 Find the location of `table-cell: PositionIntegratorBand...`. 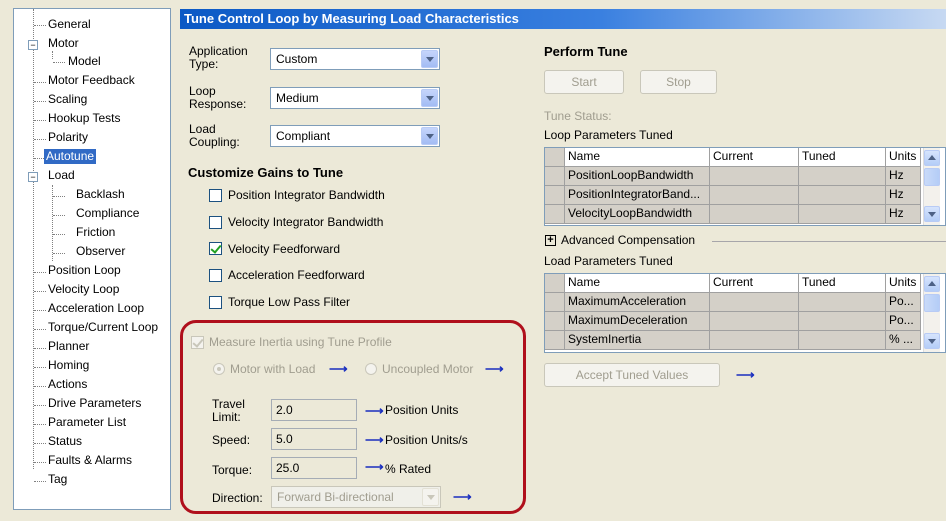

table-cell: PositionIntegratorBand... is located at coordinates (637, 195).